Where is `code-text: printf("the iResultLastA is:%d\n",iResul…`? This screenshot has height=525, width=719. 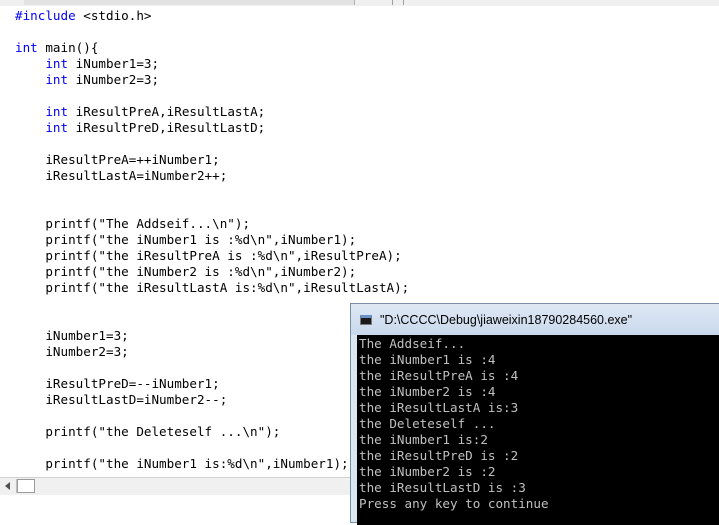 code-text: printf("the iResultLastA is:%d\n",iResul… is located at coordinates (212, 287).